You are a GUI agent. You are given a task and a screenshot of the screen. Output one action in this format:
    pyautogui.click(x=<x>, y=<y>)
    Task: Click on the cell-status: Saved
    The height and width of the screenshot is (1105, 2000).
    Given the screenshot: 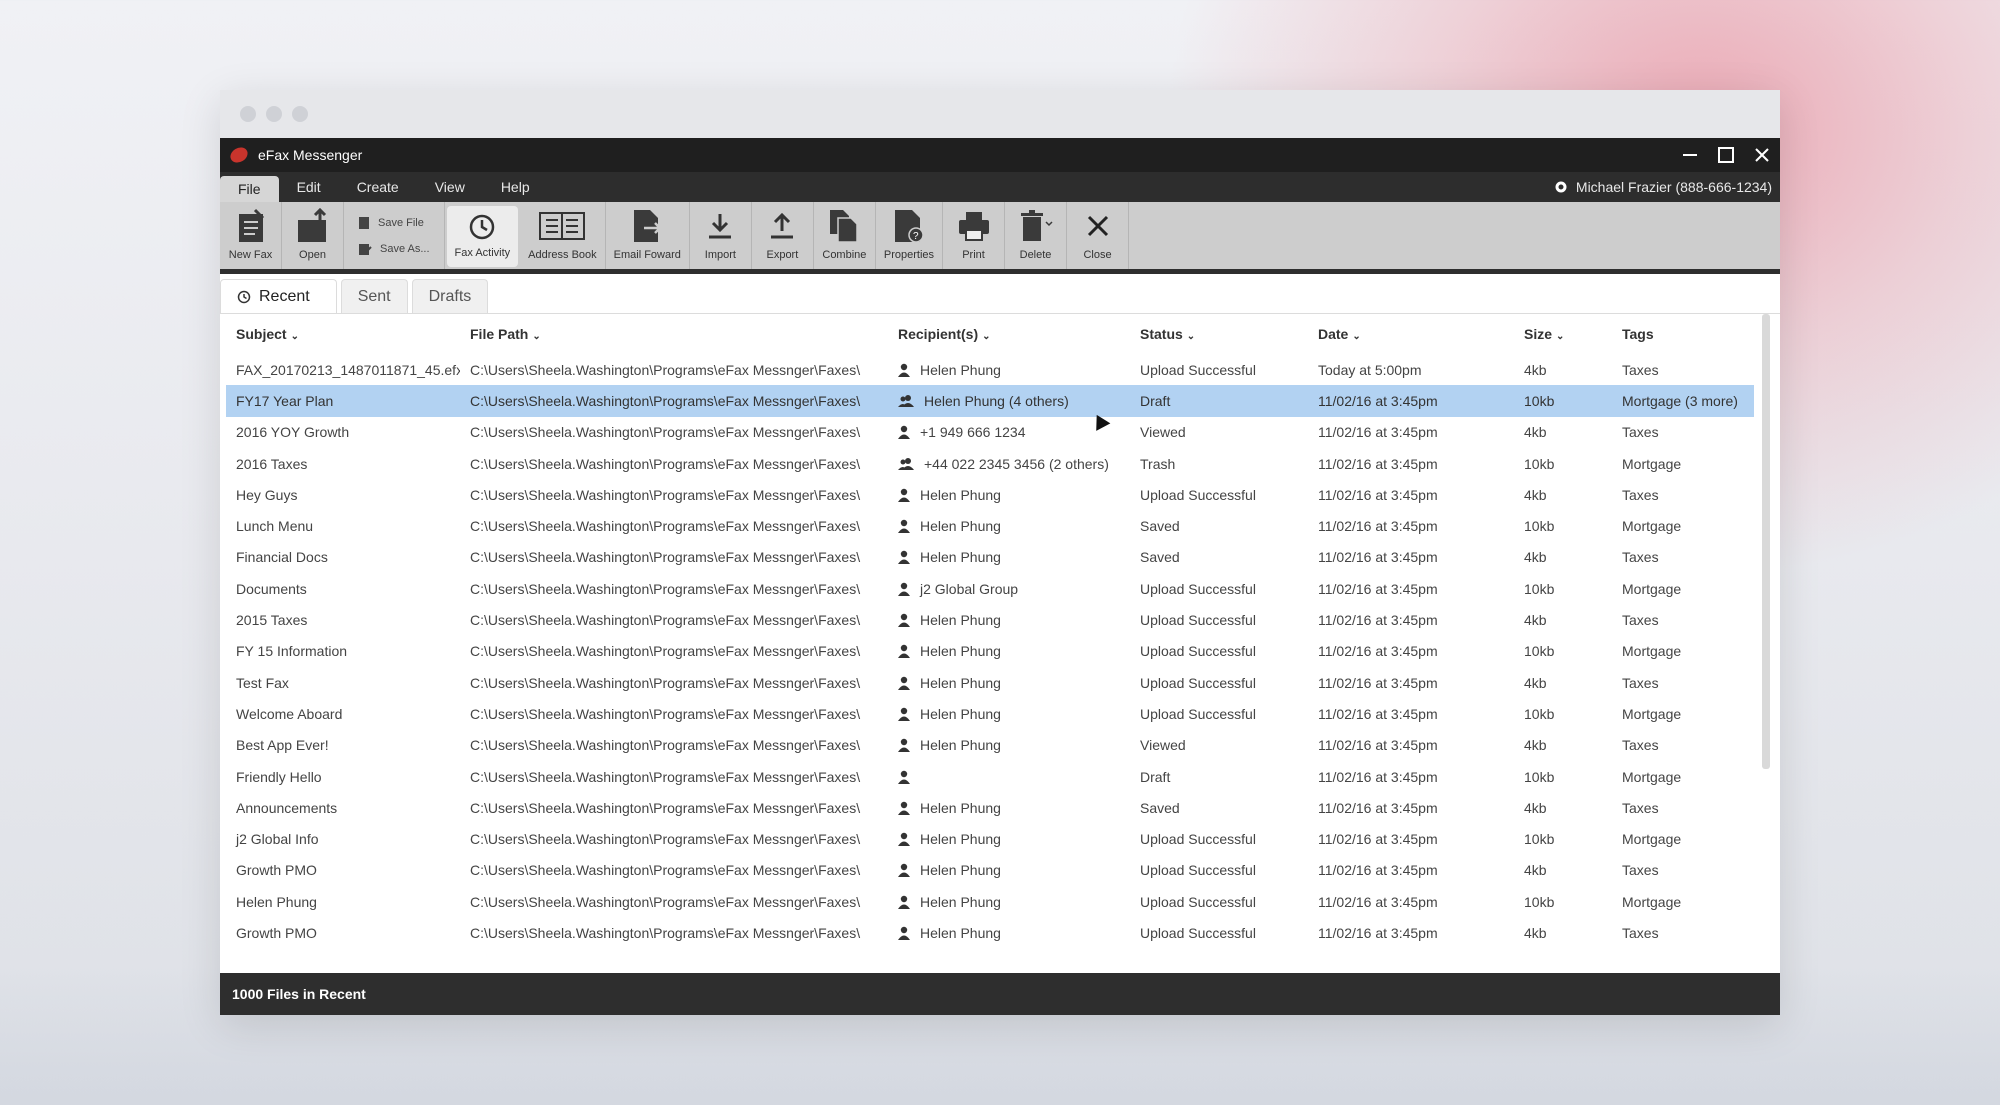 What is the action you would take?
    pyautogui.click(x=1160, y=526)
    